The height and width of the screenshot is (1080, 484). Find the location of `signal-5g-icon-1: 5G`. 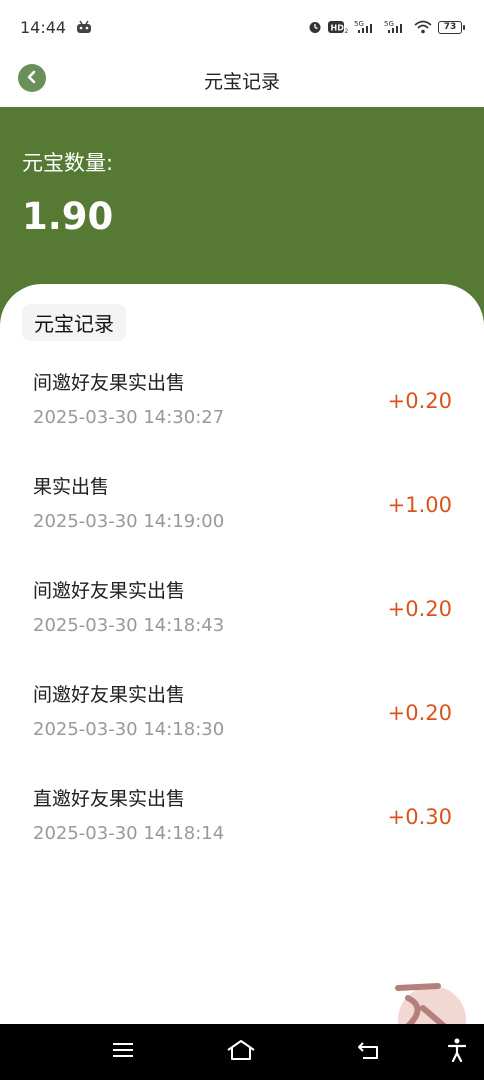

signal-5g-icon-1: 5G is located at coordinates (366, 27).